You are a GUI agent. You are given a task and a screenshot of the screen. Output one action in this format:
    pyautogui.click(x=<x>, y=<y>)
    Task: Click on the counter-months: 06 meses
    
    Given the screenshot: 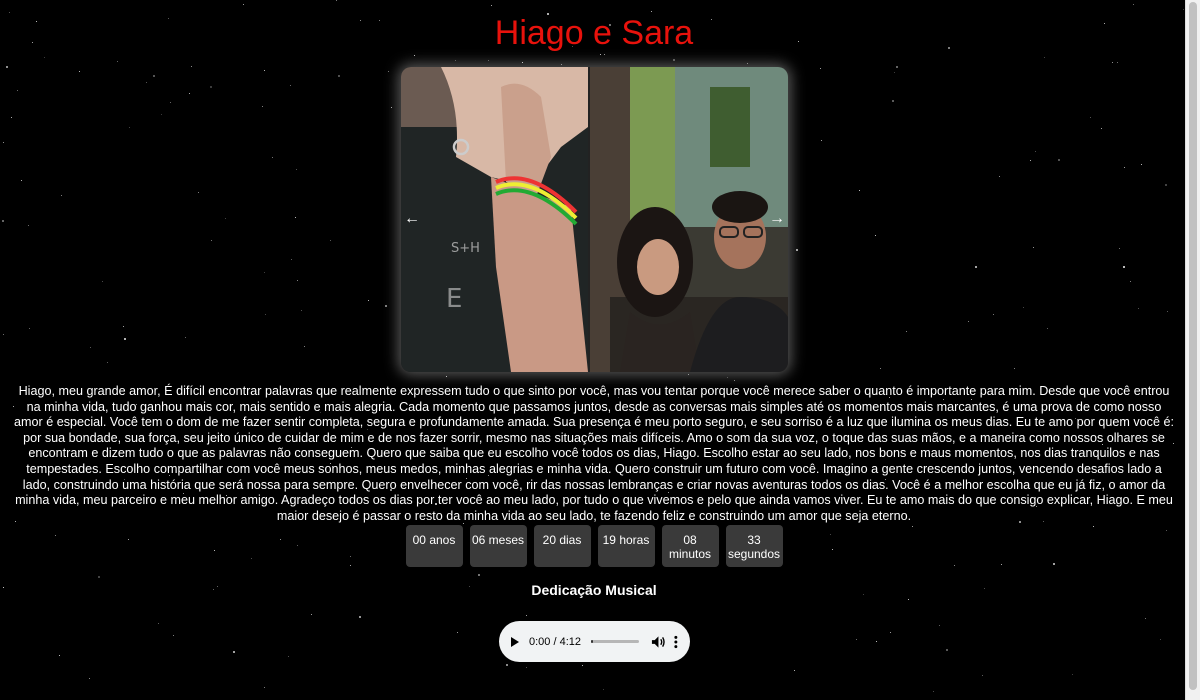 What is the action you would take?
    pyautogui.click(x=498, y=546)
    